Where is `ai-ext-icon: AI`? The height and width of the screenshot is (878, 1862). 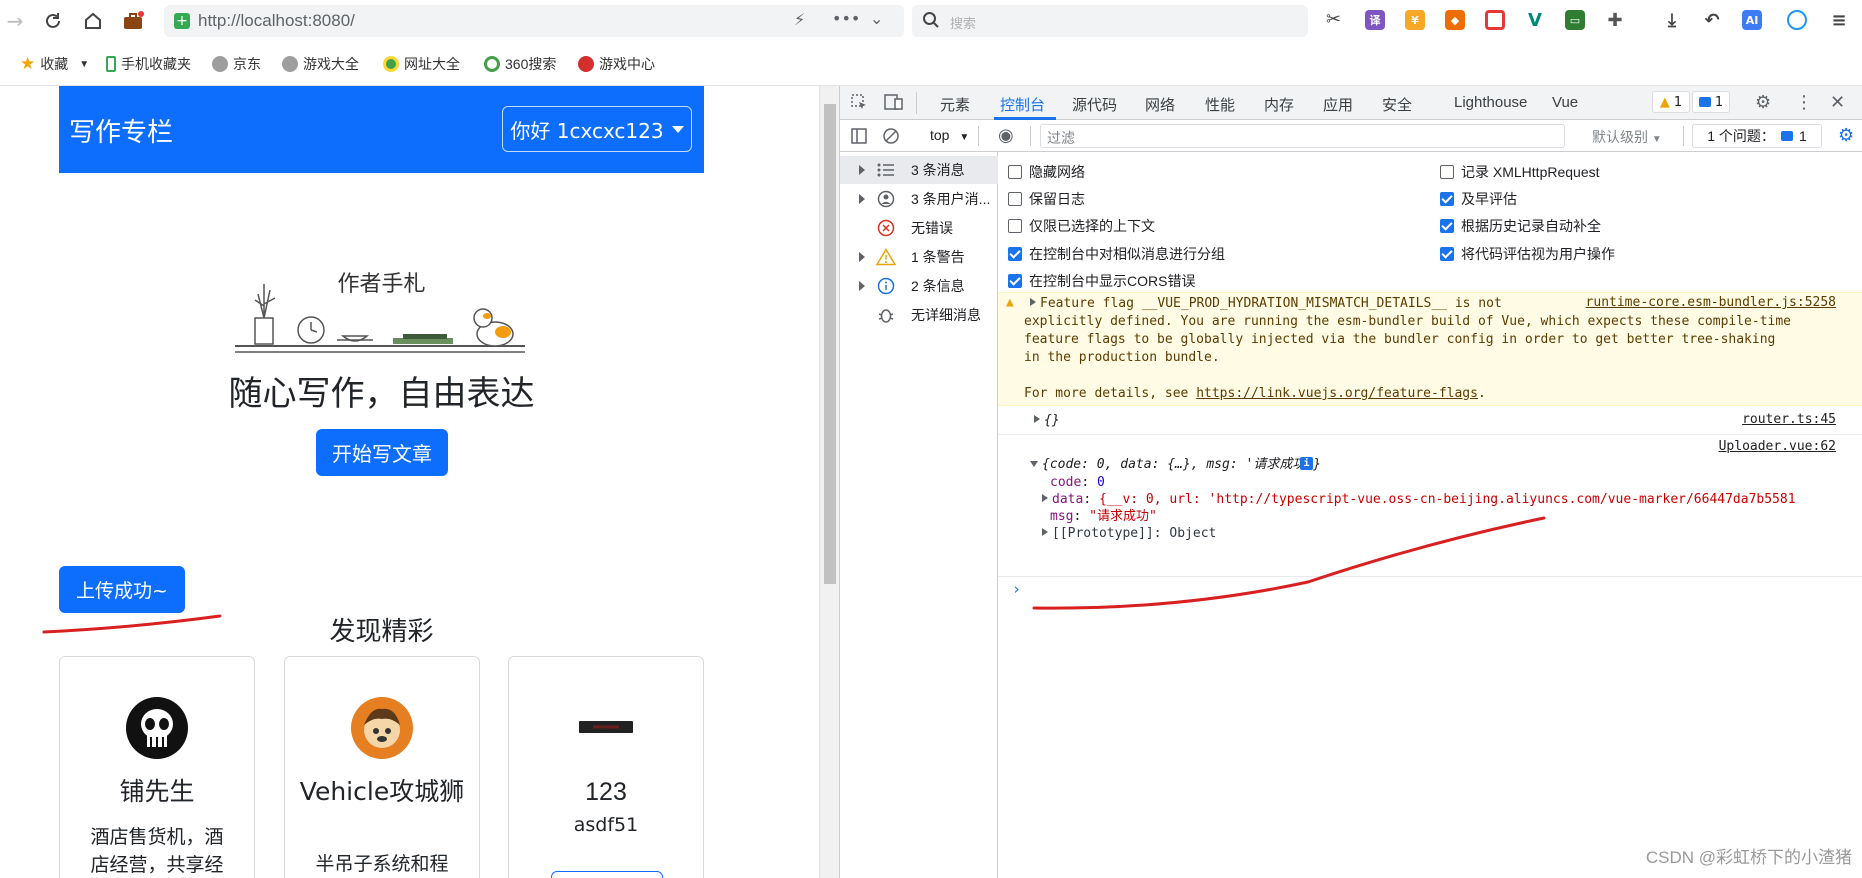
ai-ext-icon: AI is located at coordinates (1752, 20).